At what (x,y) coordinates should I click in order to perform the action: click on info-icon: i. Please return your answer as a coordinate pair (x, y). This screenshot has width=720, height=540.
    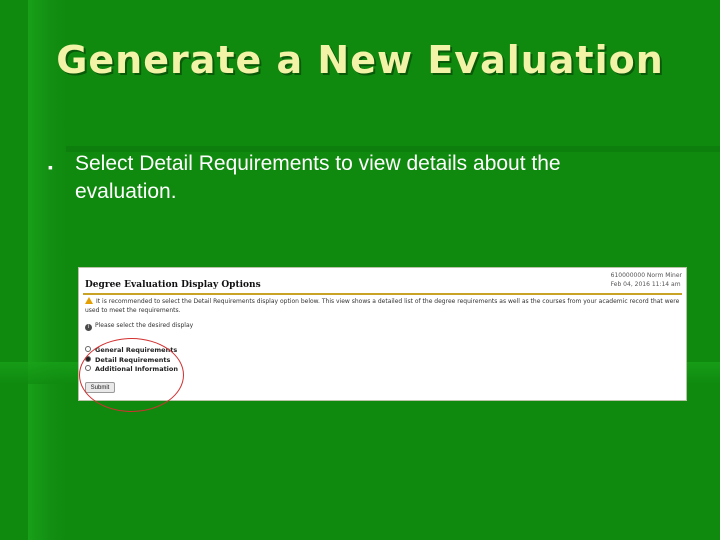
    Looking at the image, I should click on (88, 327).